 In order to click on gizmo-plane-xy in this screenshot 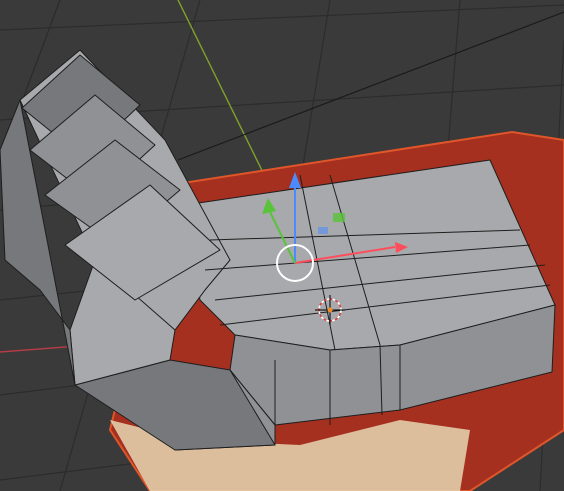, I will do `click(339, 217)`.